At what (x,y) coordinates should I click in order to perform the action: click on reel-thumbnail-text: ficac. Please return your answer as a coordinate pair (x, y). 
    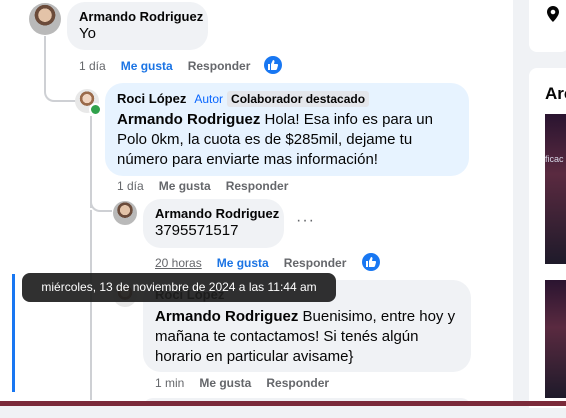
    Looking at the image, I should click on (554, 159).